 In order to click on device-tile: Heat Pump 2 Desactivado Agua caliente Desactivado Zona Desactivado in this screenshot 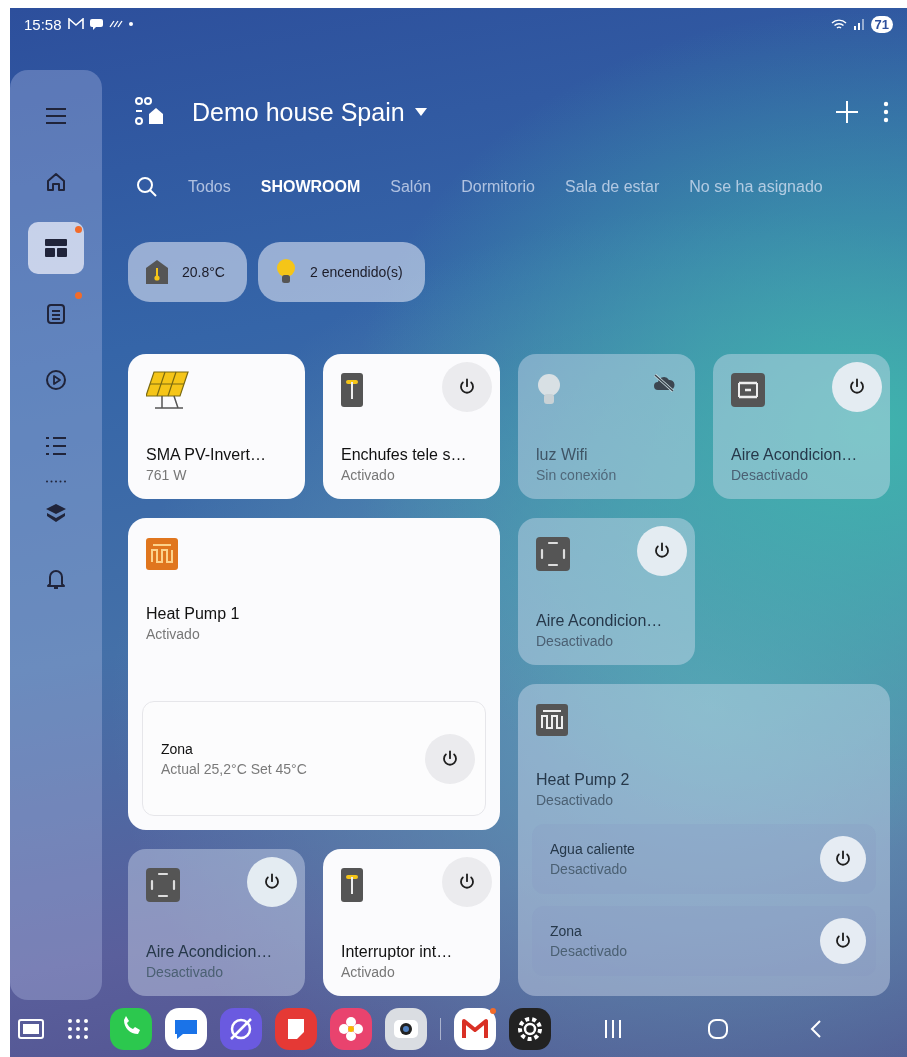, I will do `click(704, 840)`.